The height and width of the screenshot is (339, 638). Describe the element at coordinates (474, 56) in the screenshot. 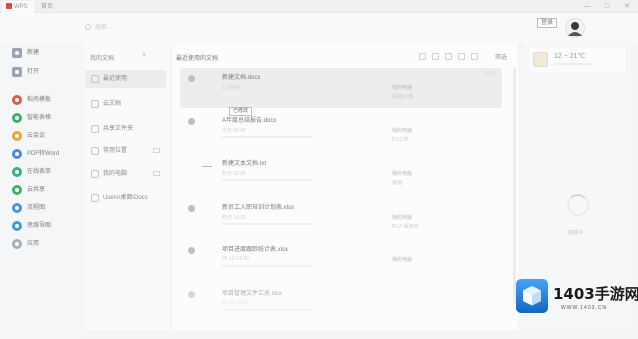

I see `more-icon` at that location.